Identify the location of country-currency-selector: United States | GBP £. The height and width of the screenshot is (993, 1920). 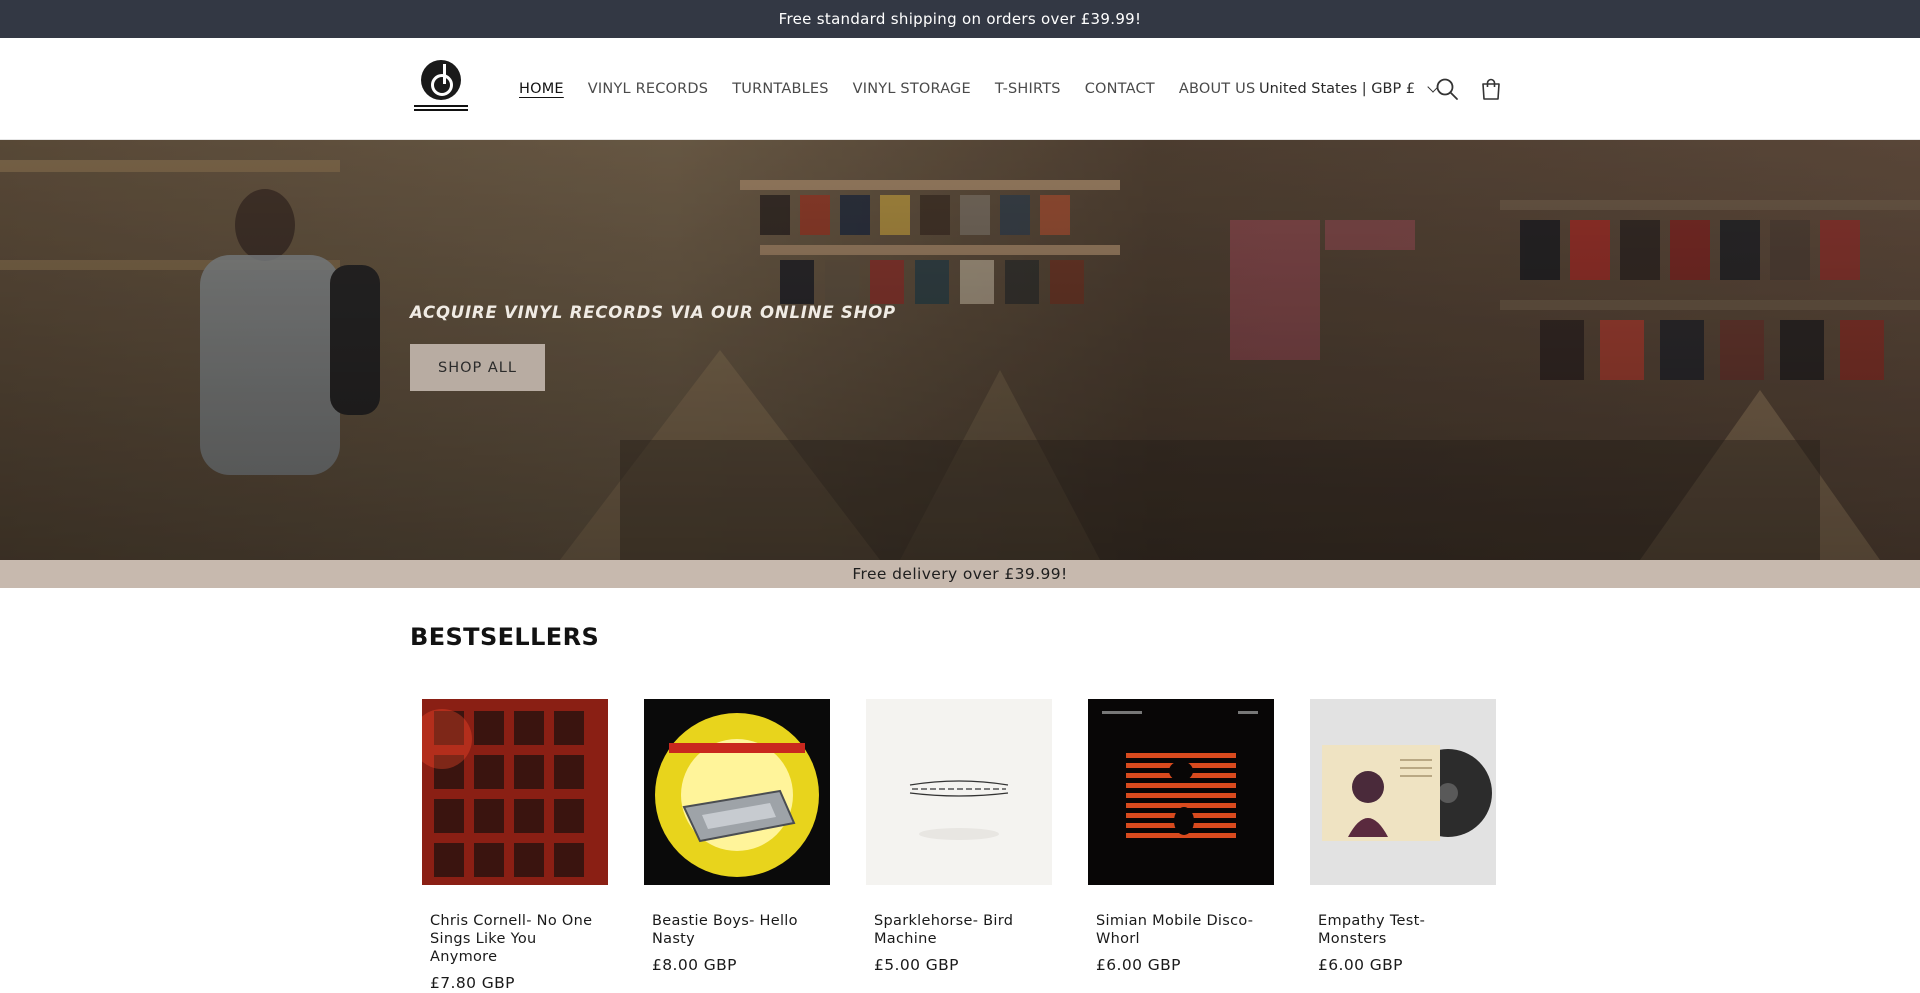
(1349, 89).